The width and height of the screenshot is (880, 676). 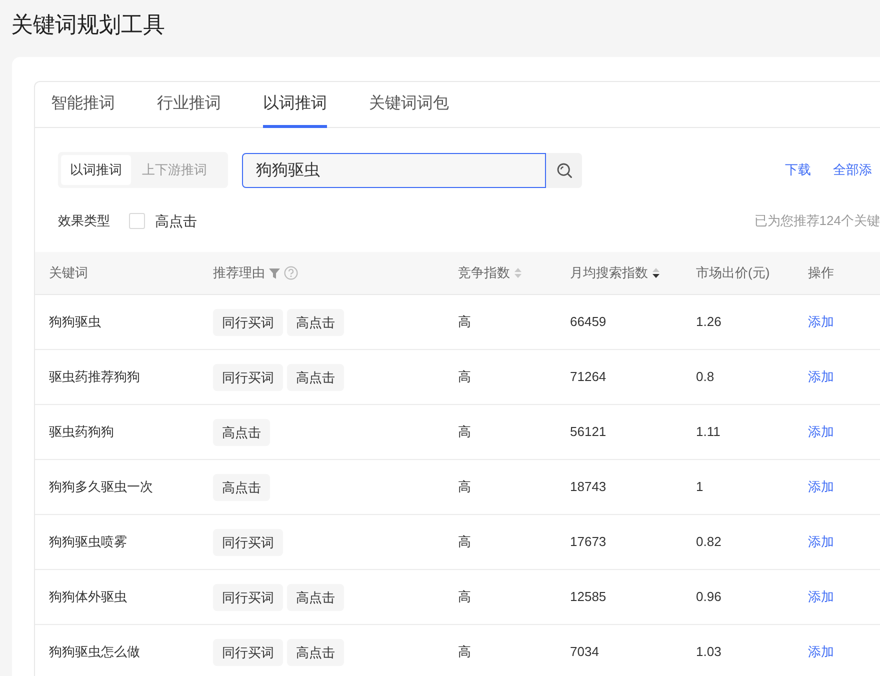 What do you see at coordinates (609, 273) in the screenshot?
I see `column-header: 月均搜索指数` at bounding box center [609, 273].